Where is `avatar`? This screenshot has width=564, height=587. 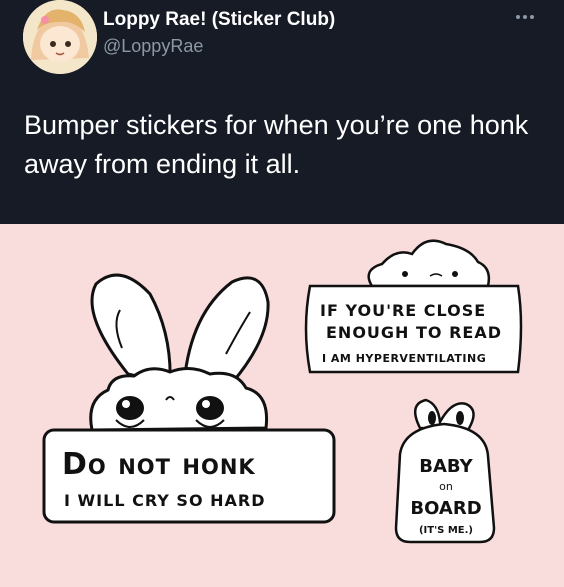 avatar is located at coordinates (60, 37).